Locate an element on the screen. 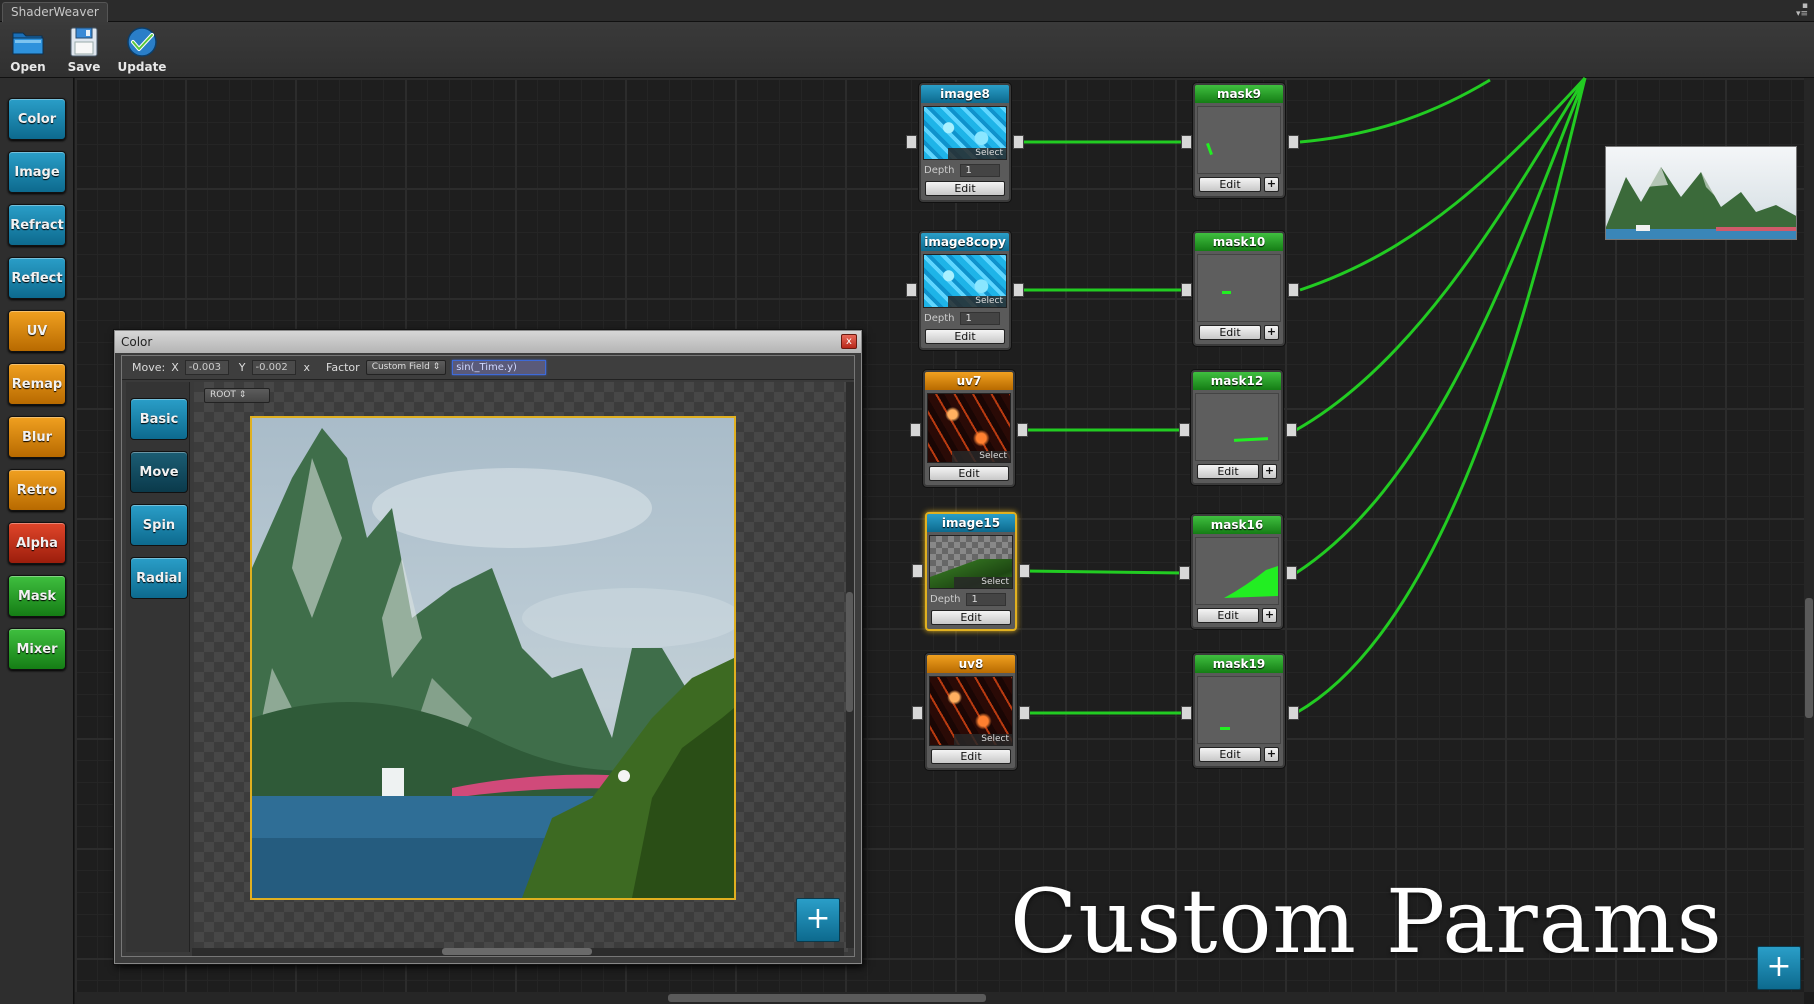  canvas-vertical-scrollbar is located at coordinates (1809, 535).